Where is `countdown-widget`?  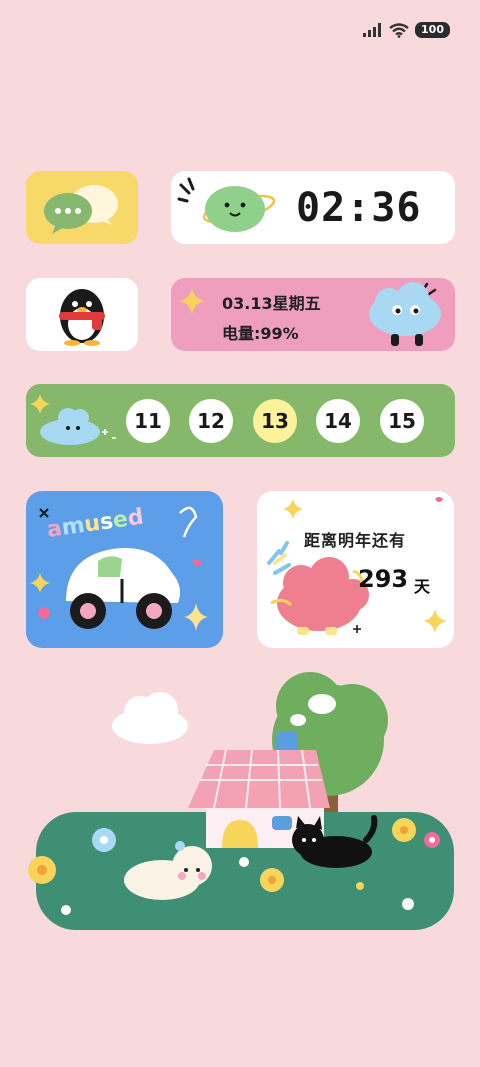 countdown-widget is located at coordinates (355, 569).